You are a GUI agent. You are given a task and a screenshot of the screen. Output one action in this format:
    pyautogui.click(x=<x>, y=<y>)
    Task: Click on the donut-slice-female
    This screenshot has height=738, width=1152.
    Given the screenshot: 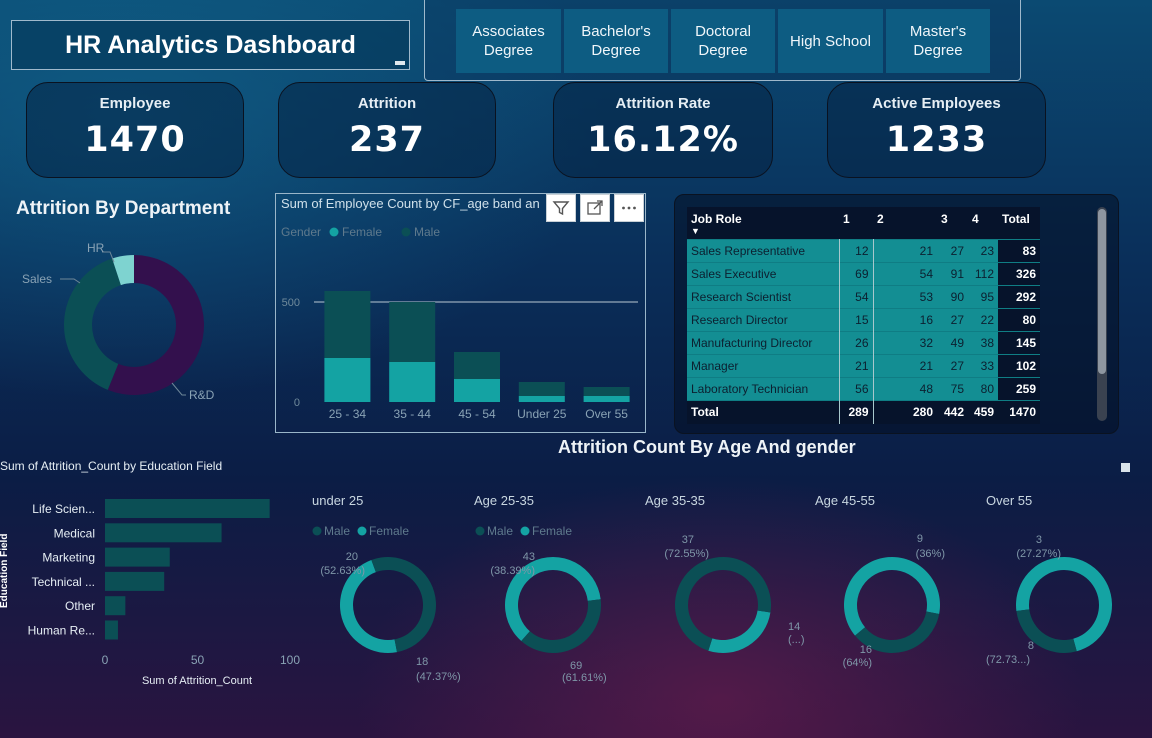 What is the action you would take?
    pyautogui.click(x=739, y=631)
    